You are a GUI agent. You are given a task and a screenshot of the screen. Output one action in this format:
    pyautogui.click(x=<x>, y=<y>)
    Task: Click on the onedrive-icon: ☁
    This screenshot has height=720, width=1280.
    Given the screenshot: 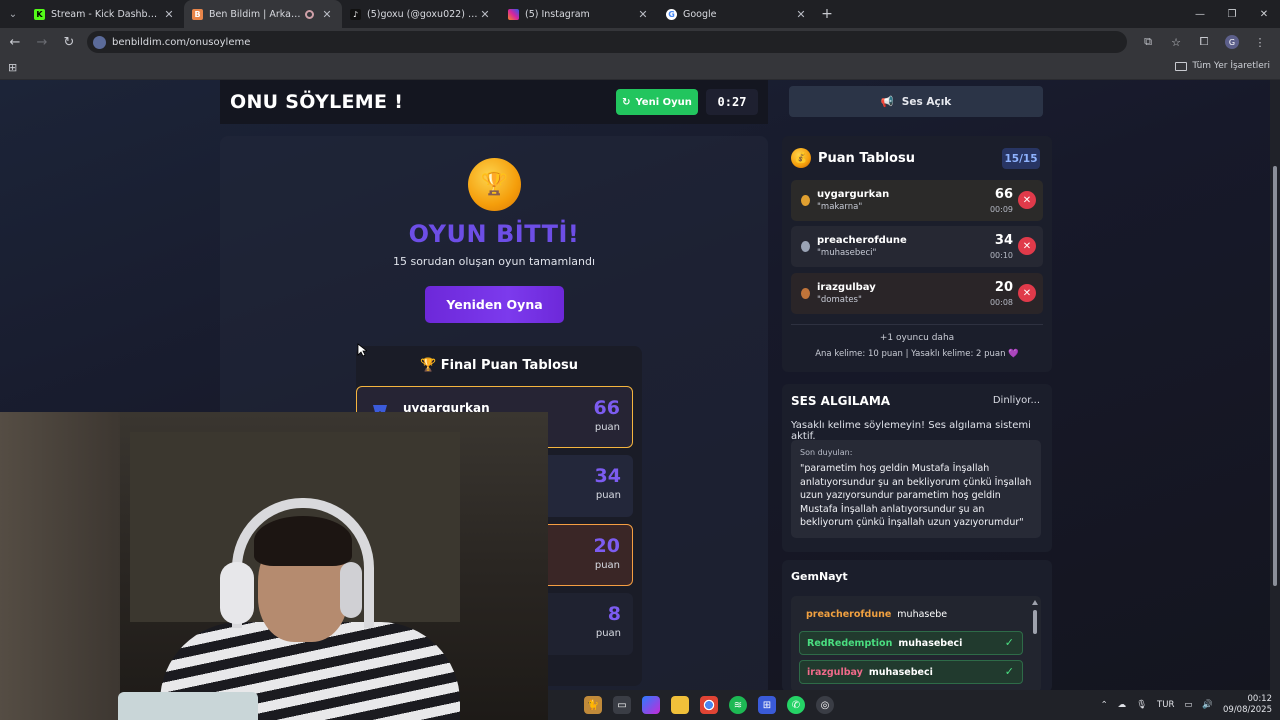 What is the action you would take?
    pyautogui.click(x=1122, y=705)
    